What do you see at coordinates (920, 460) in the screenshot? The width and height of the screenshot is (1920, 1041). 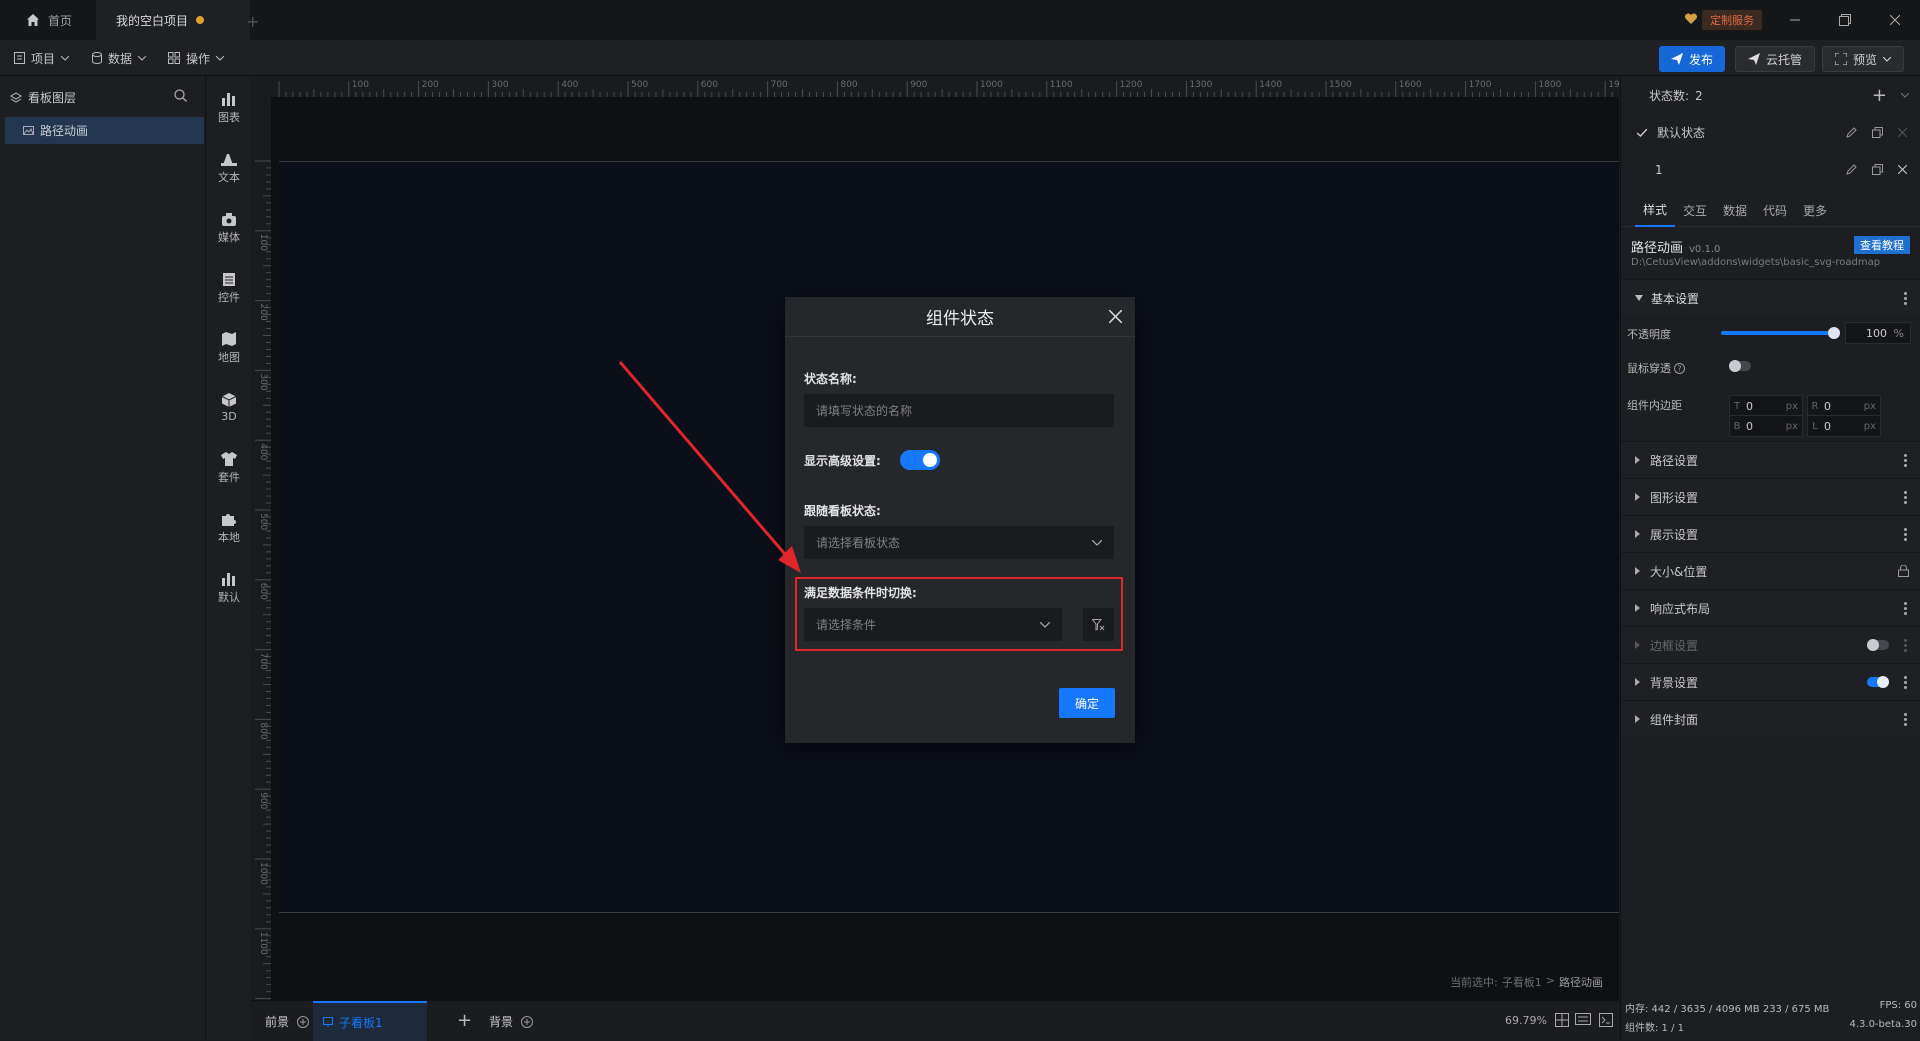 I see `advanced-settings-toggle` at bounding box center [920, 460].